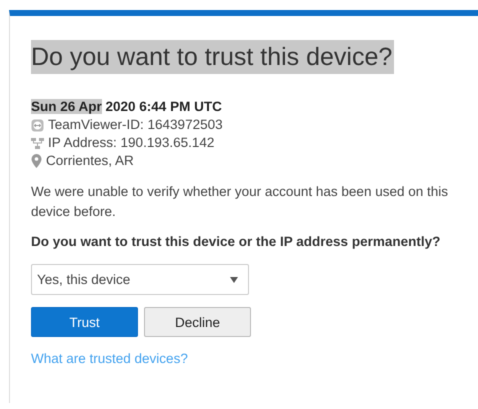  What do you see at coordinates (212, 57) in the screenshot?
I see `dialog-title: Do you want to trust this device?` at bounding box center [212, 57].